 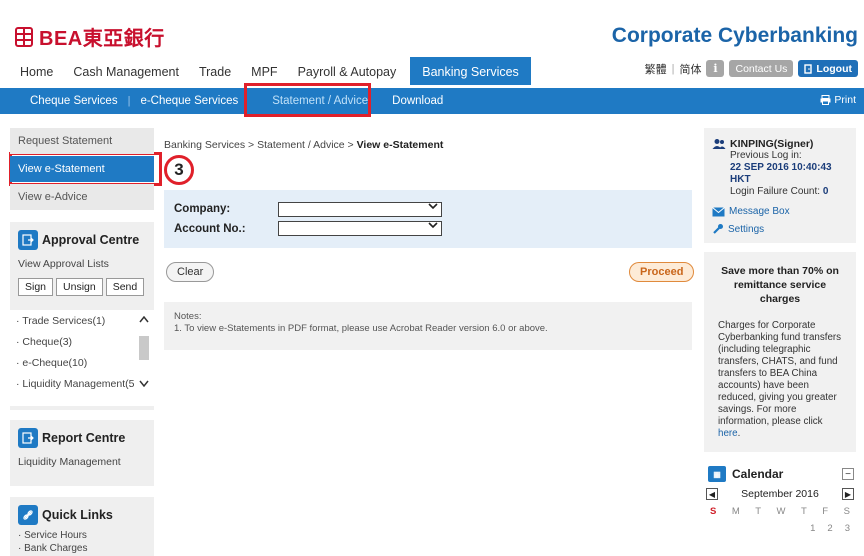 What do you see at coordinates (144, 348) in the screenshot?
I see `scroll-thumb` at bounding box center [144, 348].